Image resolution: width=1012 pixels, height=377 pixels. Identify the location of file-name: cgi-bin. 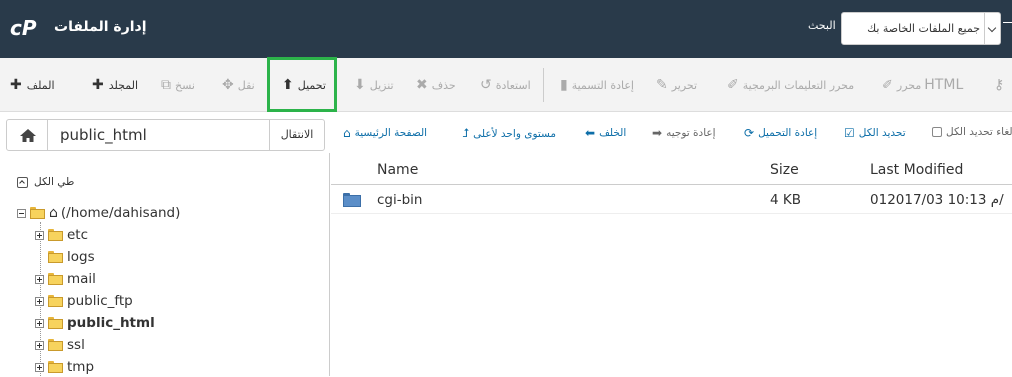
(400, 200).